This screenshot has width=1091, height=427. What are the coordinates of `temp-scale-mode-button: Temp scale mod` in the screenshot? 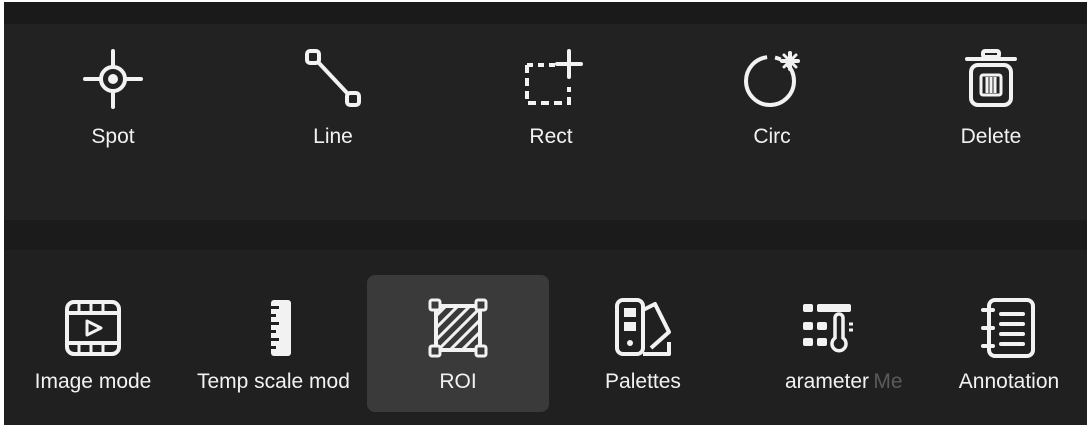 It's located at (281, 345).